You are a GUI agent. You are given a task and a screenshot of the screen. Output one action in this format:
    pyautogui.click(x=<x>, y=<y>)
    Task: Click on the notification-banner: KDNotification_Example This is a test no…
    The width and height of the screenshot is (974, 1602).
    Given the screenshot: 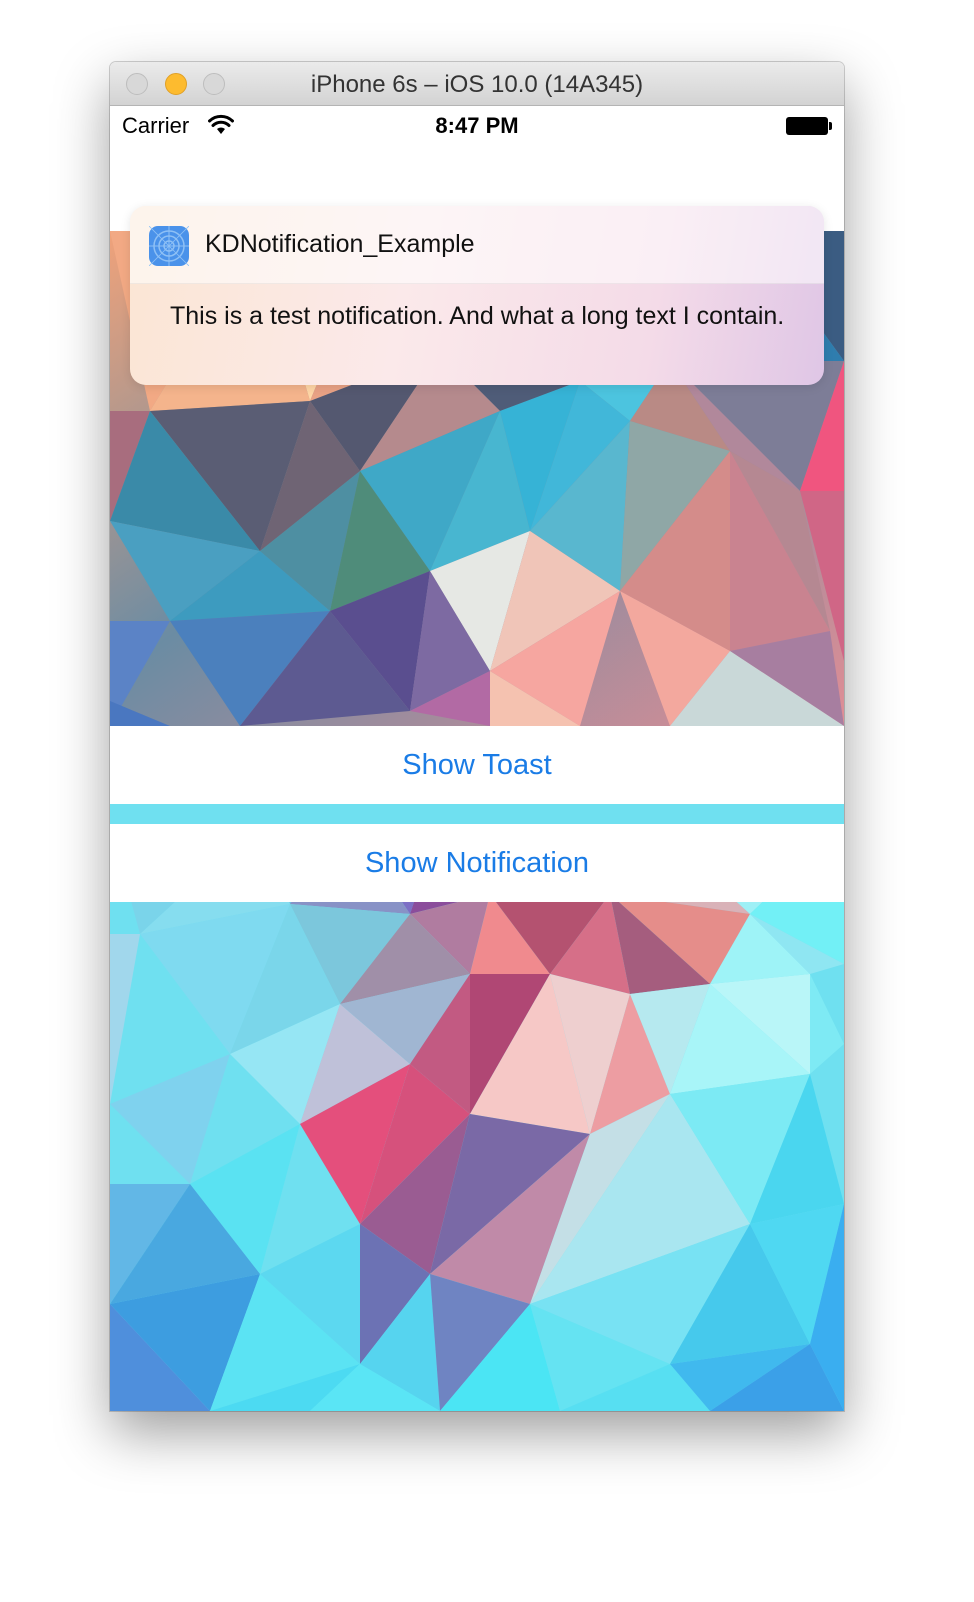 What is the action you would take?
    pyautogui.click(x=477, y=295)
    